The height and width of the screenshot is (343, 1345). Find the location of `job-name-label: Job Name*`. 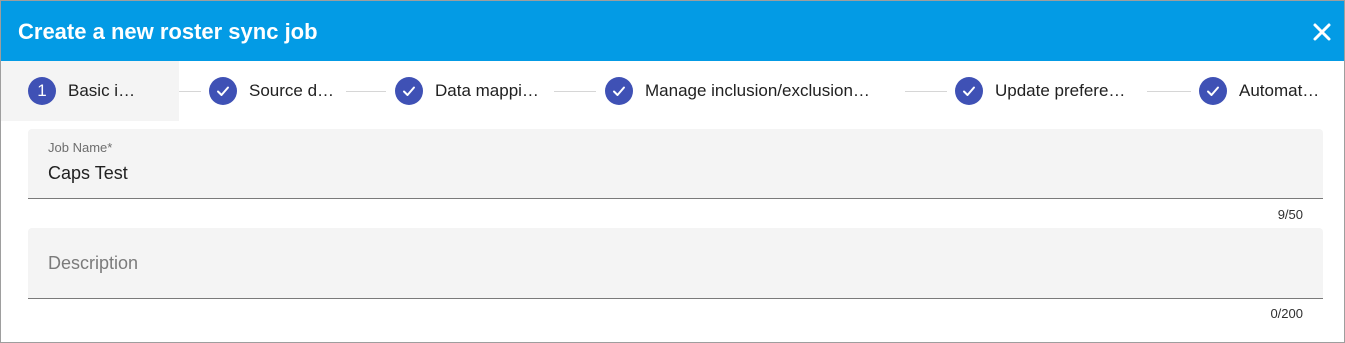

job-name-label: Job Name* is located at coordinates (80, 147).